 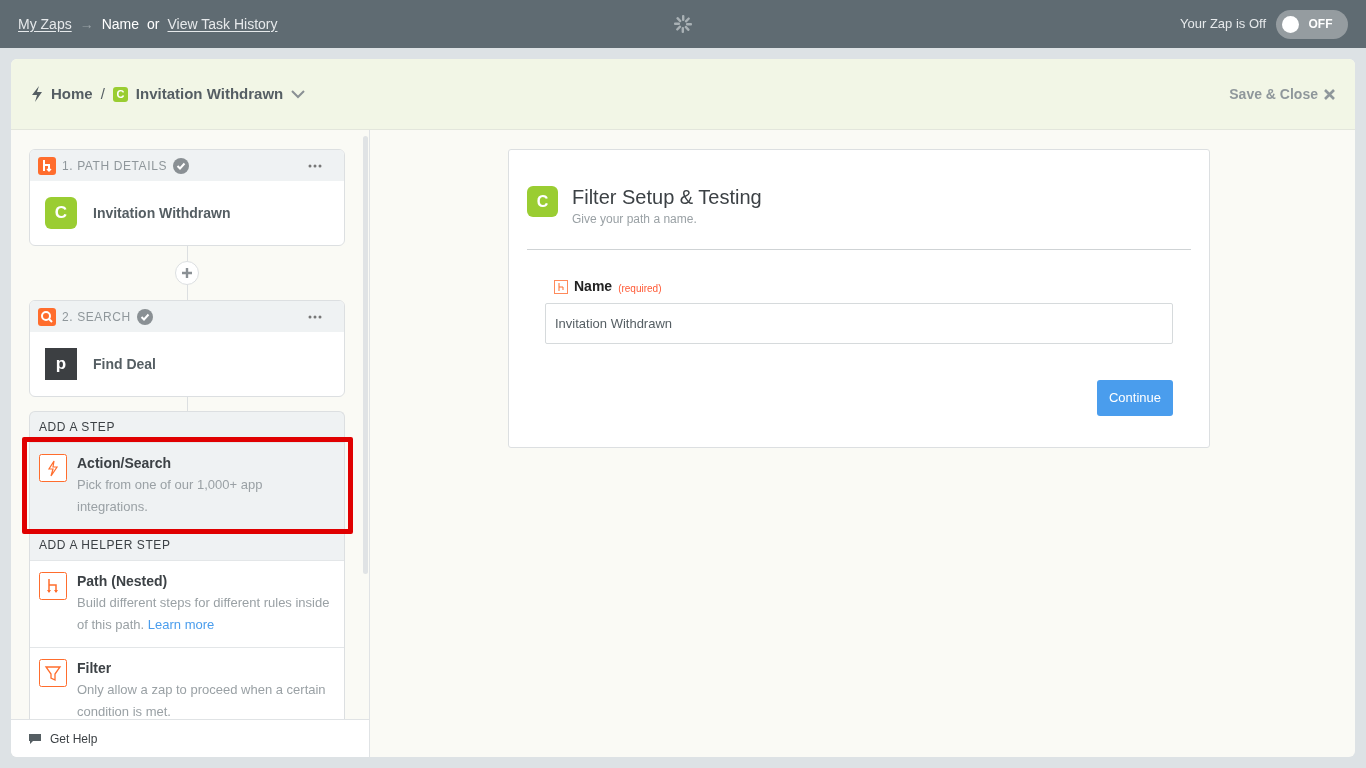 I want to click on add-step-button, so click(x=187, y=273).